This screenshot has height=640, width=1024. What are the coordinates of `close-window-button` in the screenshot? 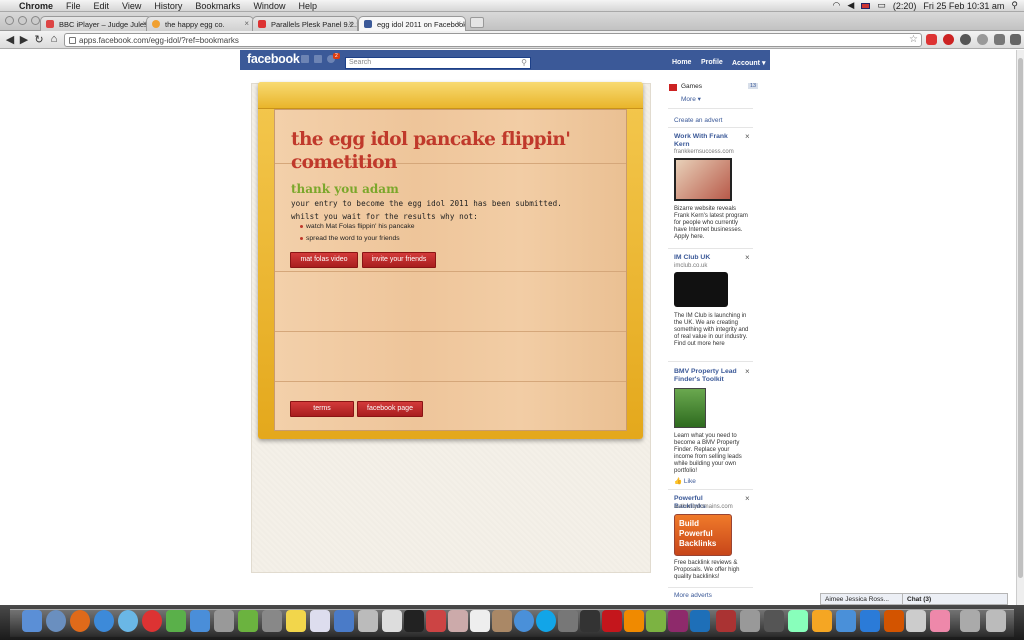 It's located at (9, 20).